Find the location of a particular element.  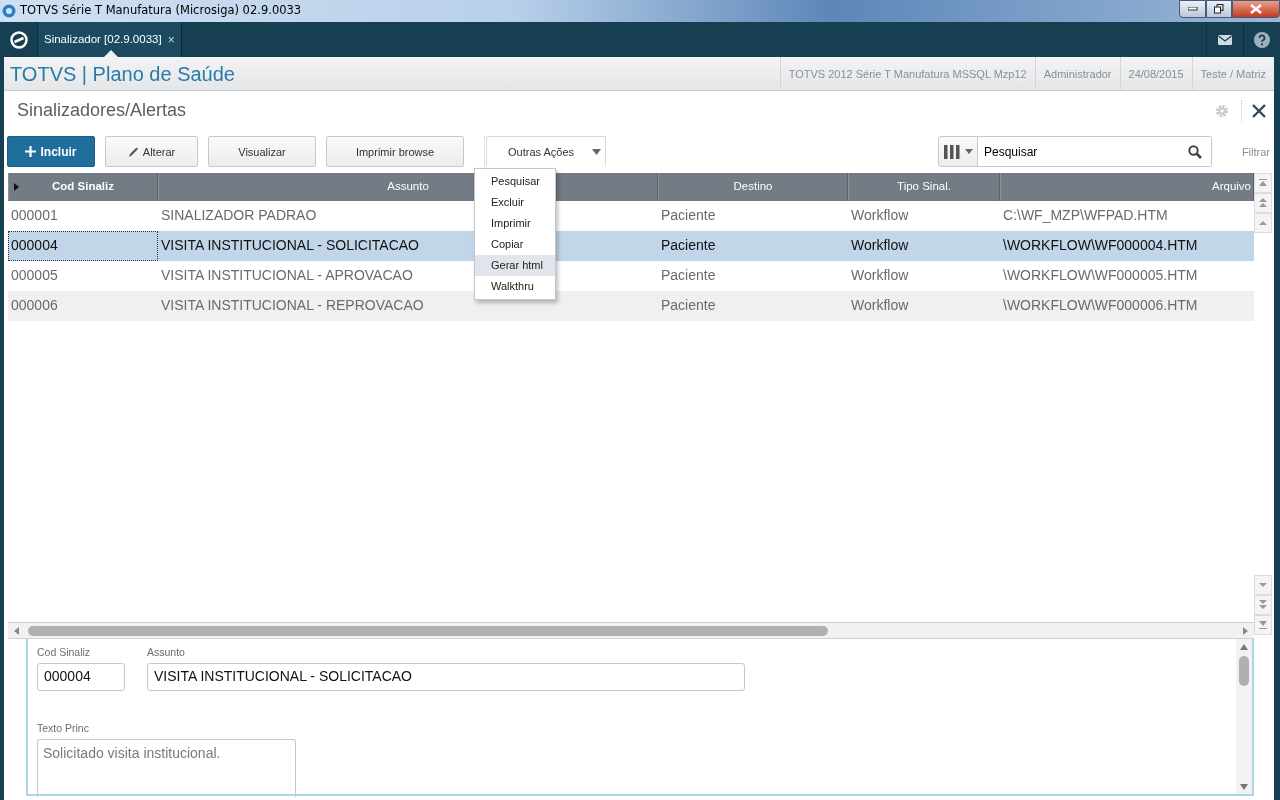

table-cell-text: SINALIZADOR PADRAO is located at coordinates (239, 216).